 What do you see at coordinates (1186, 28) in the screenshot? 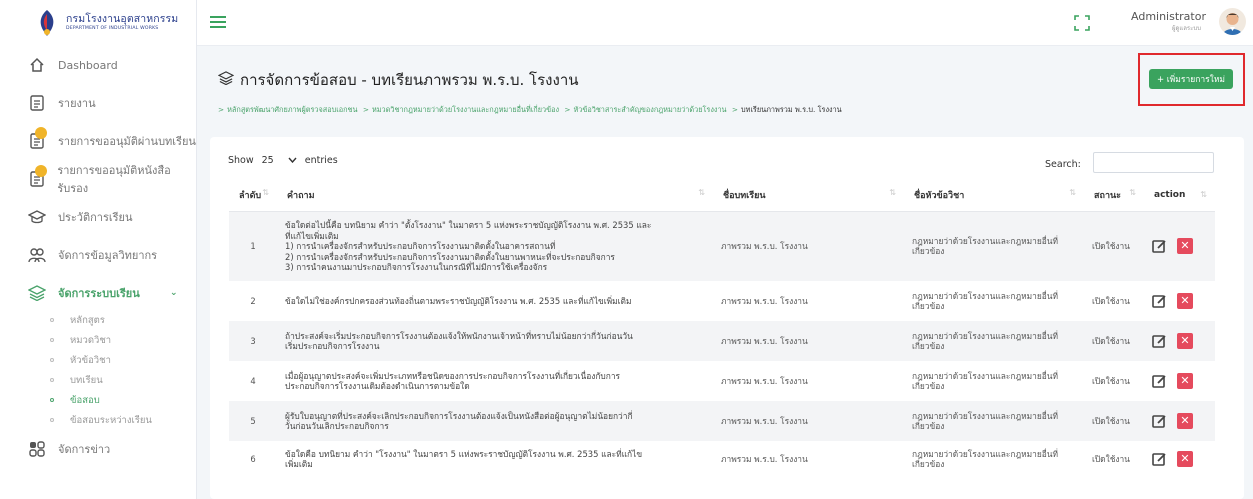
I see `admin-role: ผู้ดูแลระบบ` at bounding box center [1186, 28].